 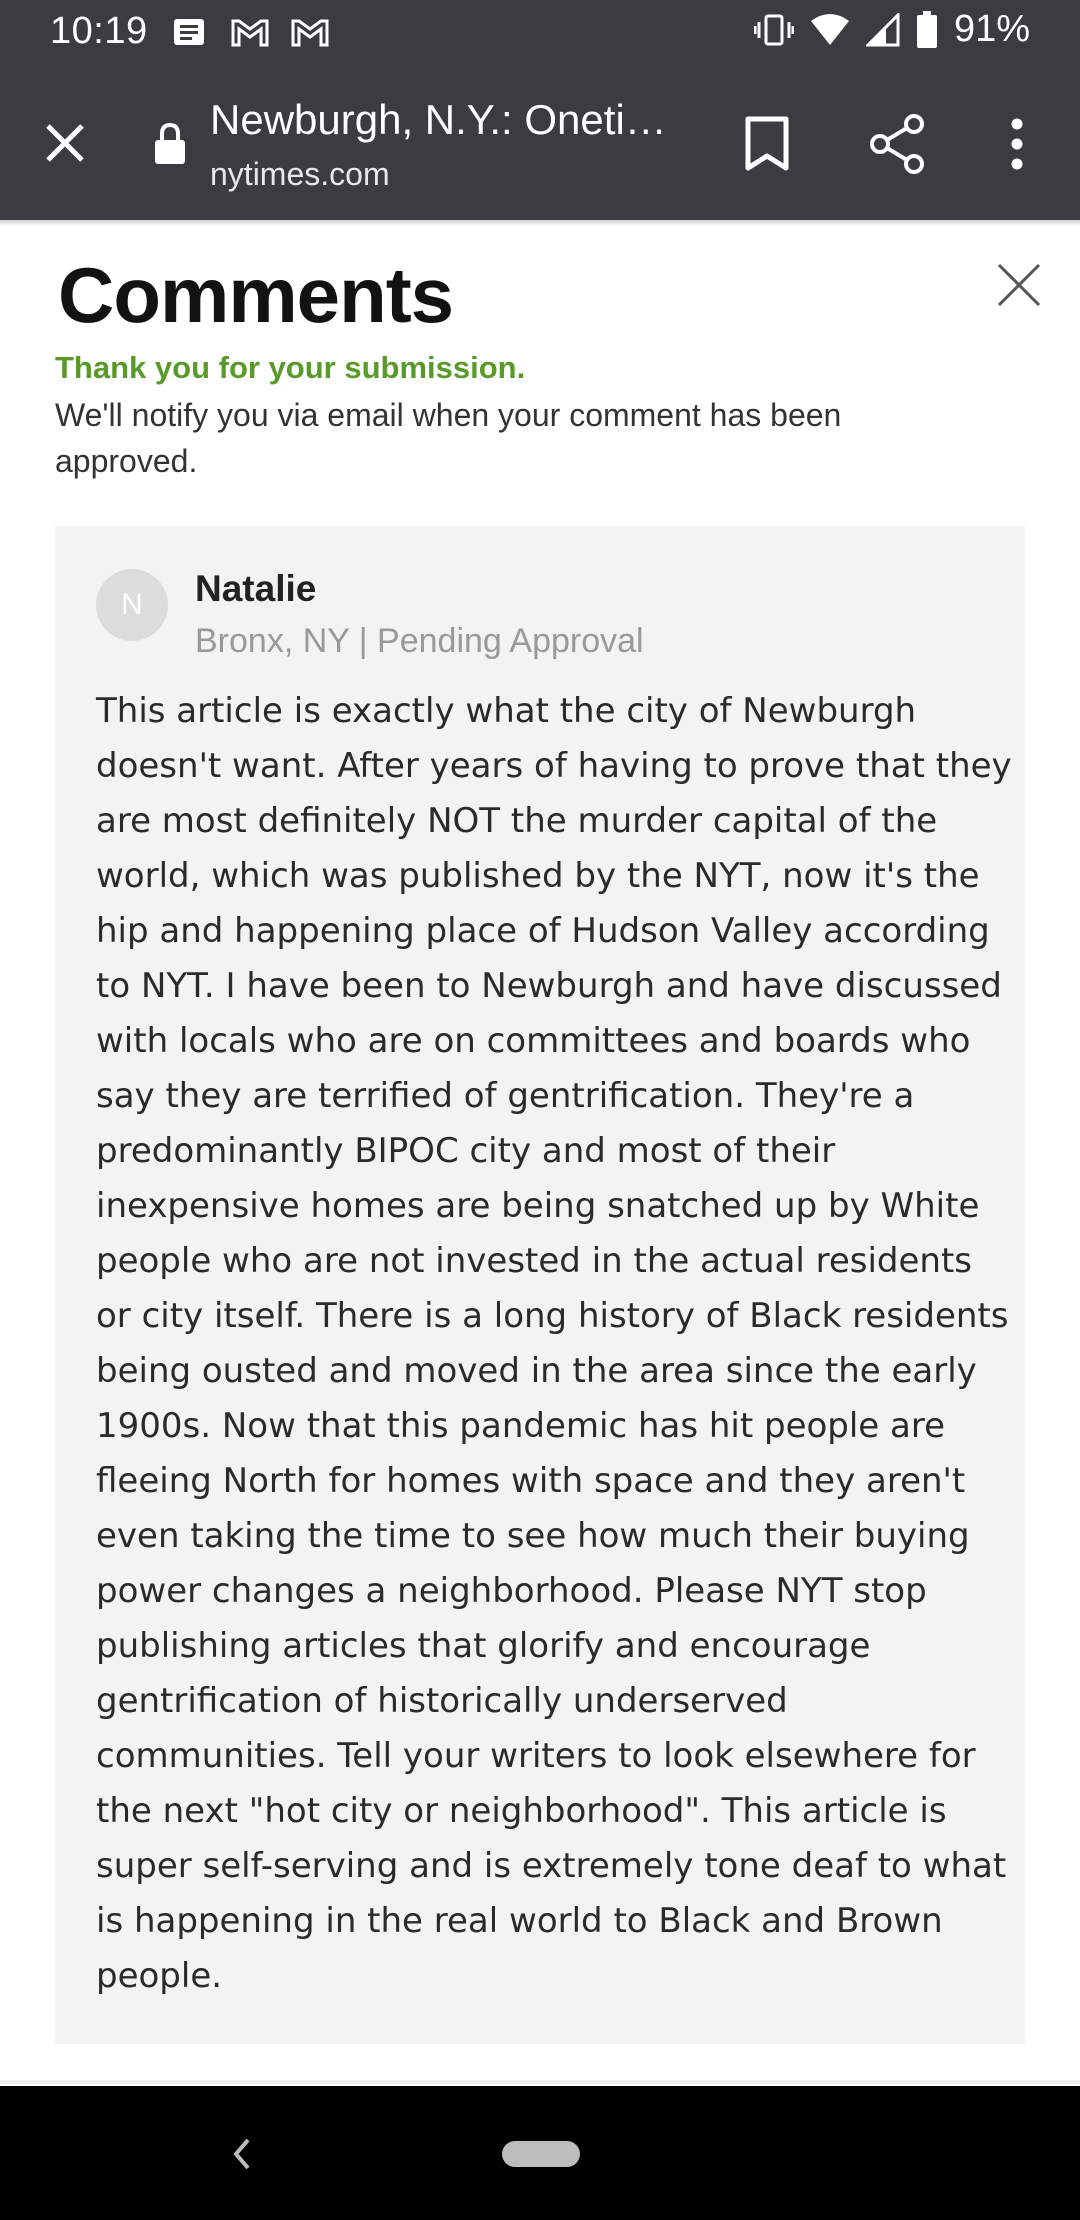 I want to click on home-pill, so click(x=541, y=2154).